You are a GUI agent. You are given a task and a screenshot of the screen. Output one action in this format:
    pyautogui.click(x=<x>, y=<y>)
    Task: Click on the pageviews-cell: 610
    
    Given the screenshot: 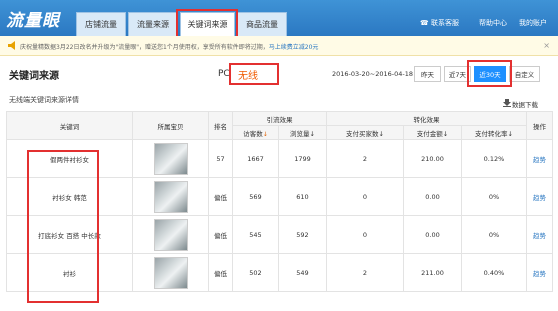 What is the action you would take?
    pyautogui.click(x=302, y=196)
    